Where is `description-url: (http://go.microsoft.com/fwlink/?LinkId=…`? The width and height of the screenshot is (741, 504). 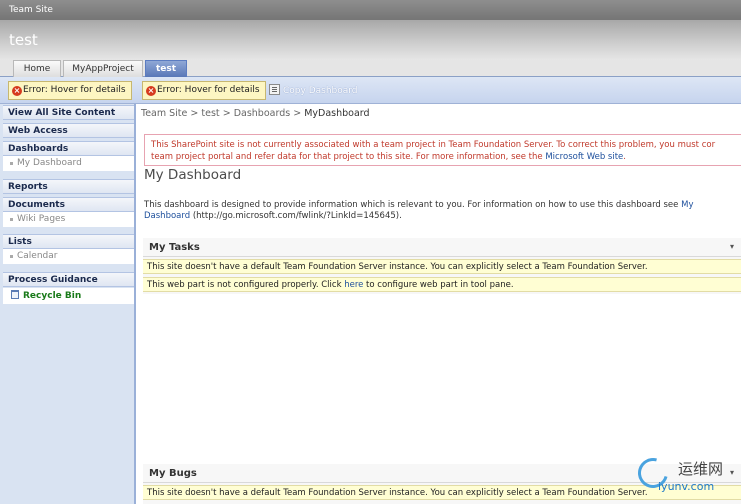 description-url: (http://go.microsoft.com/fwlink/?LinkId=… is located at coordinates (296, 216).